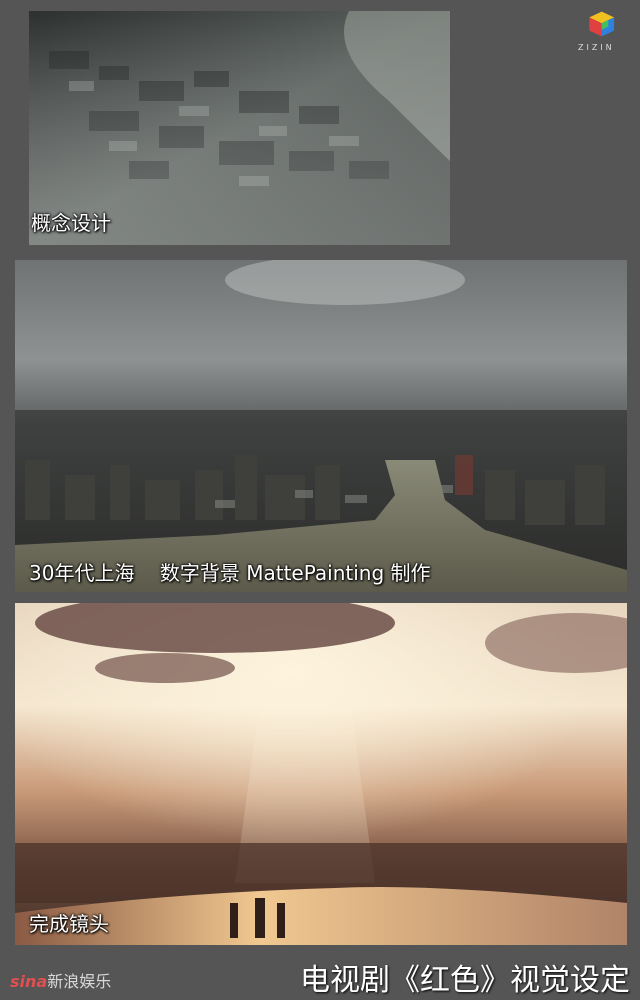 The image size is (640, 1000). What do you see at coordinates (29, 981) in the screenshot?
I see `sina-brand: sina` at bounding box center [29, 981].